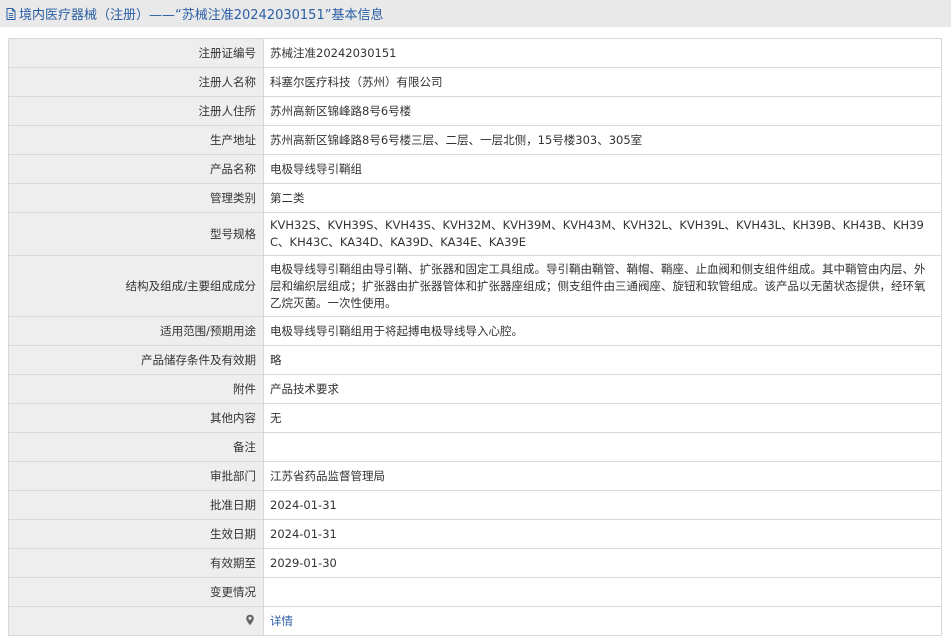  What do you see at coordinates (250, 620) in the screenshot?
I see `location-pin-icon` at bounding box center [250, 620].